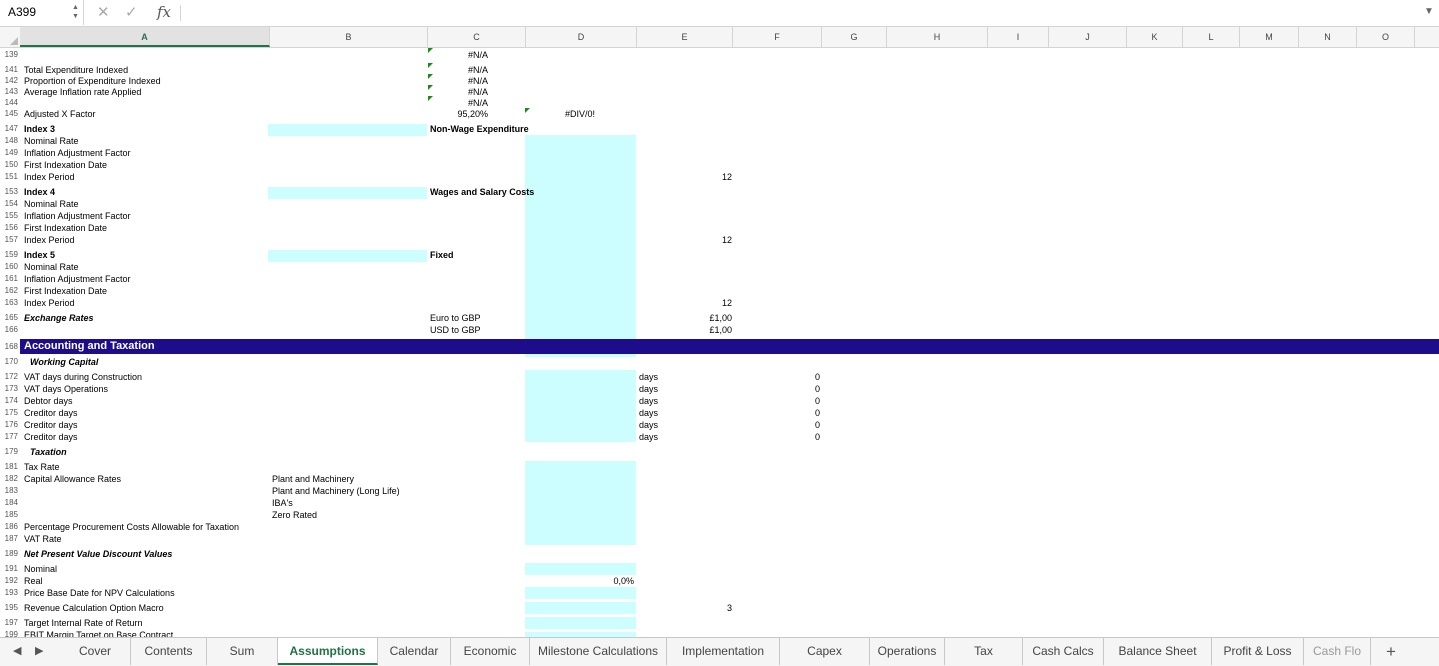 The width and height of the screenshot is (1439, 666). Describe the element at coordinates (648, 377) in the screenshot. I see `cell-d172: days` at that location.